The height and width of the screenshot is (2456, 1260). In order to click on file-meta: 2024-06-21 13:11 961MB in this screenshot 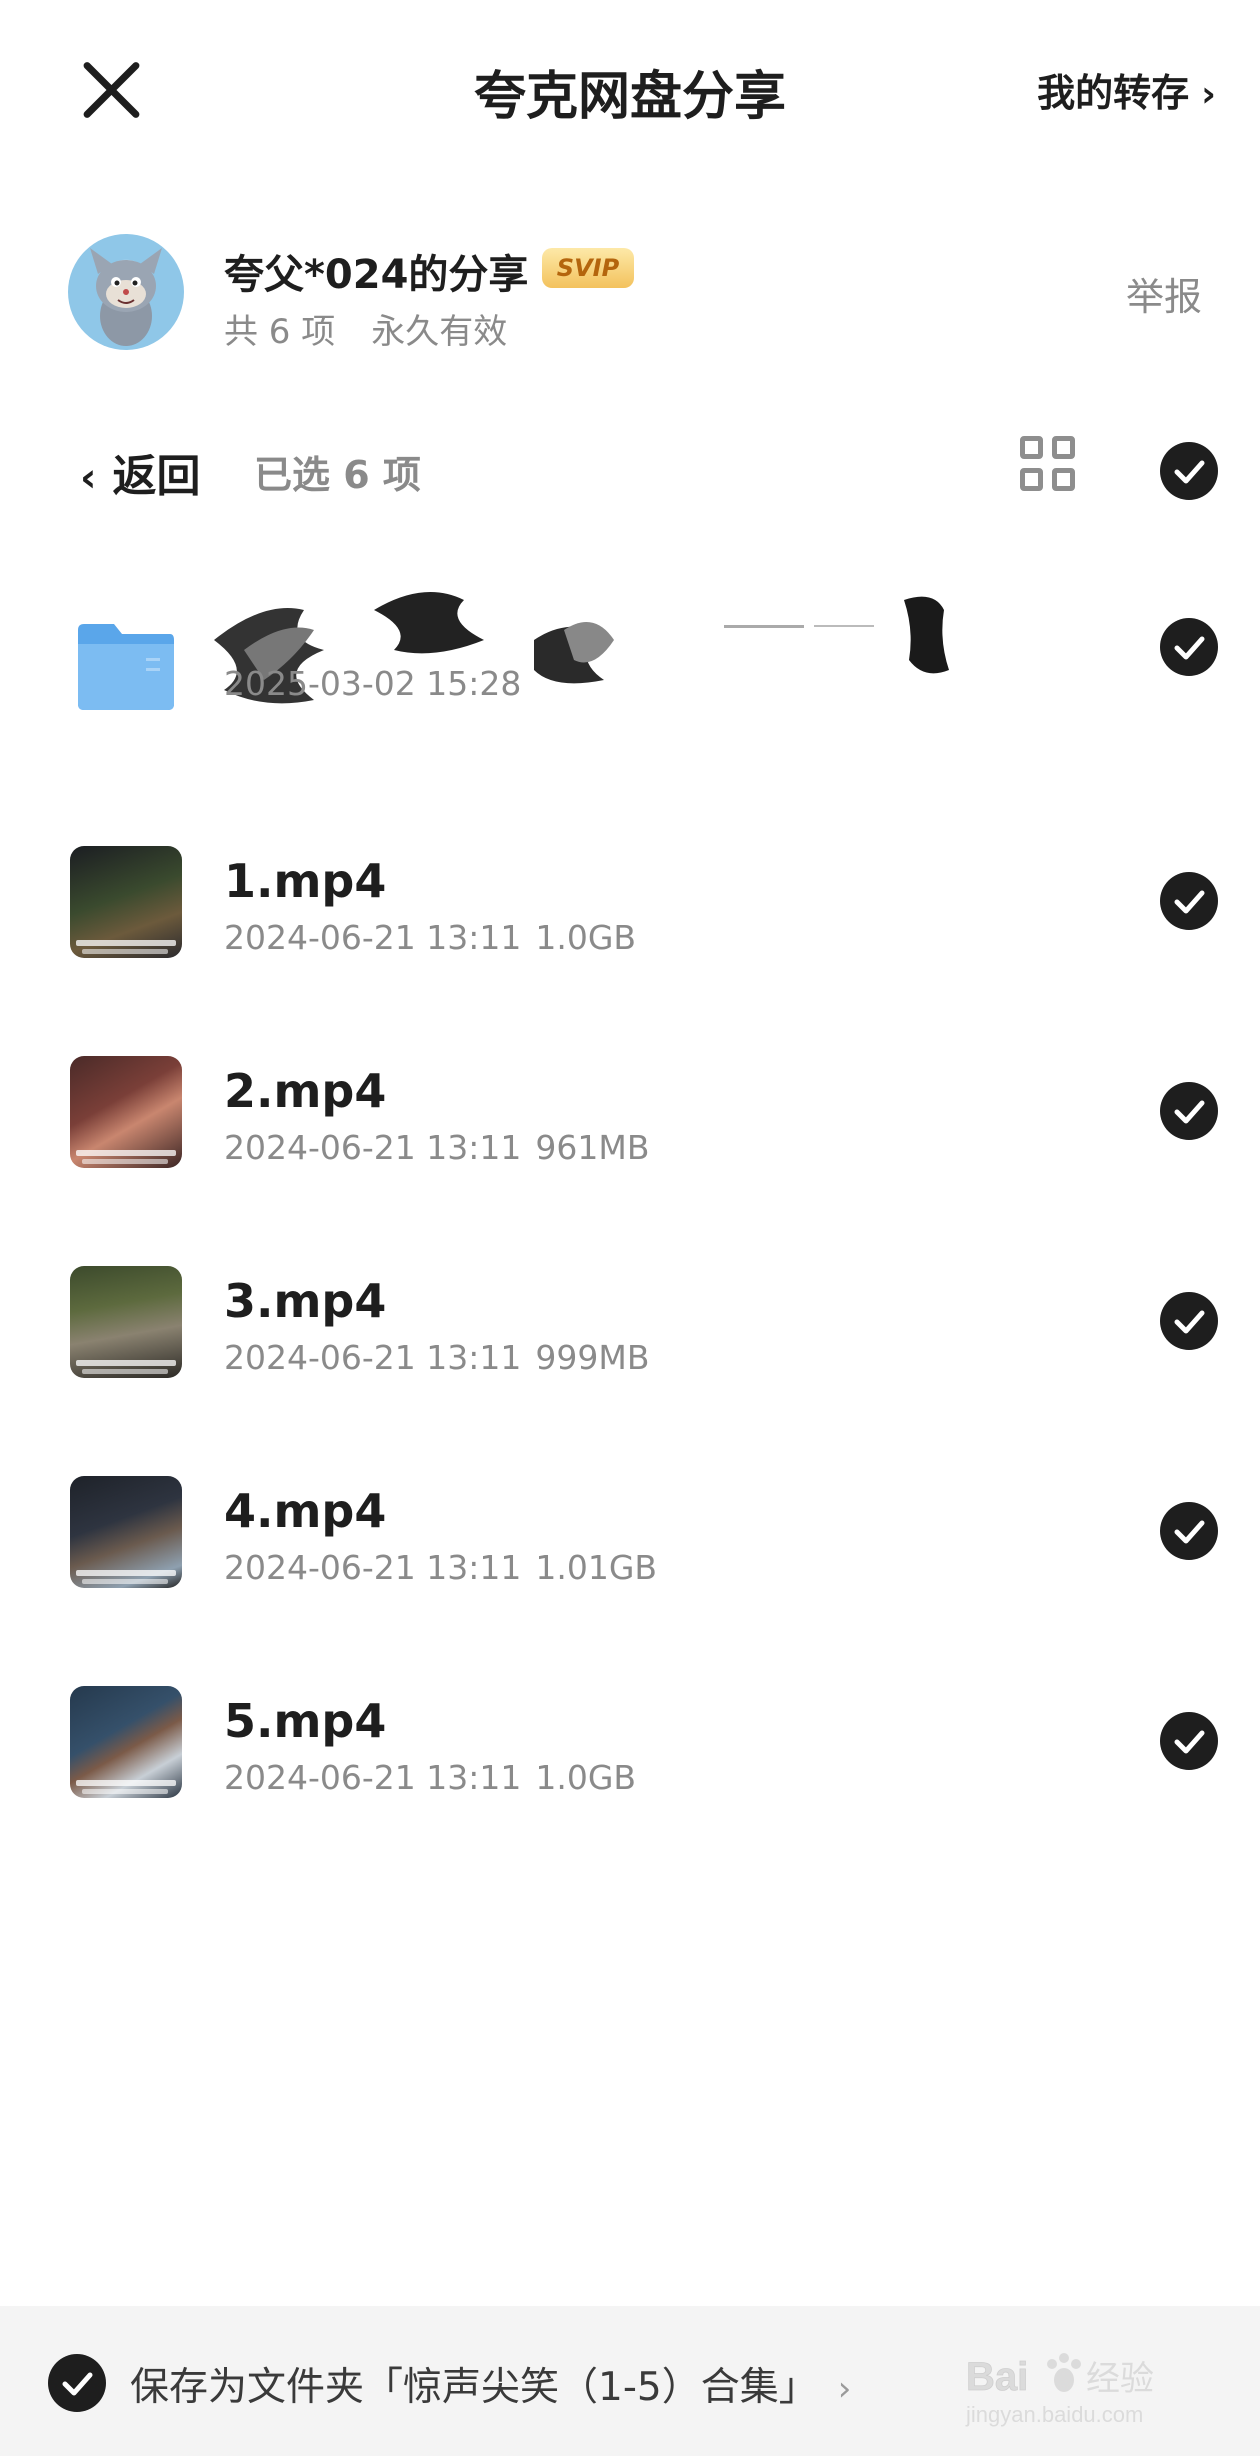, I will do `click(436, 1147)`.